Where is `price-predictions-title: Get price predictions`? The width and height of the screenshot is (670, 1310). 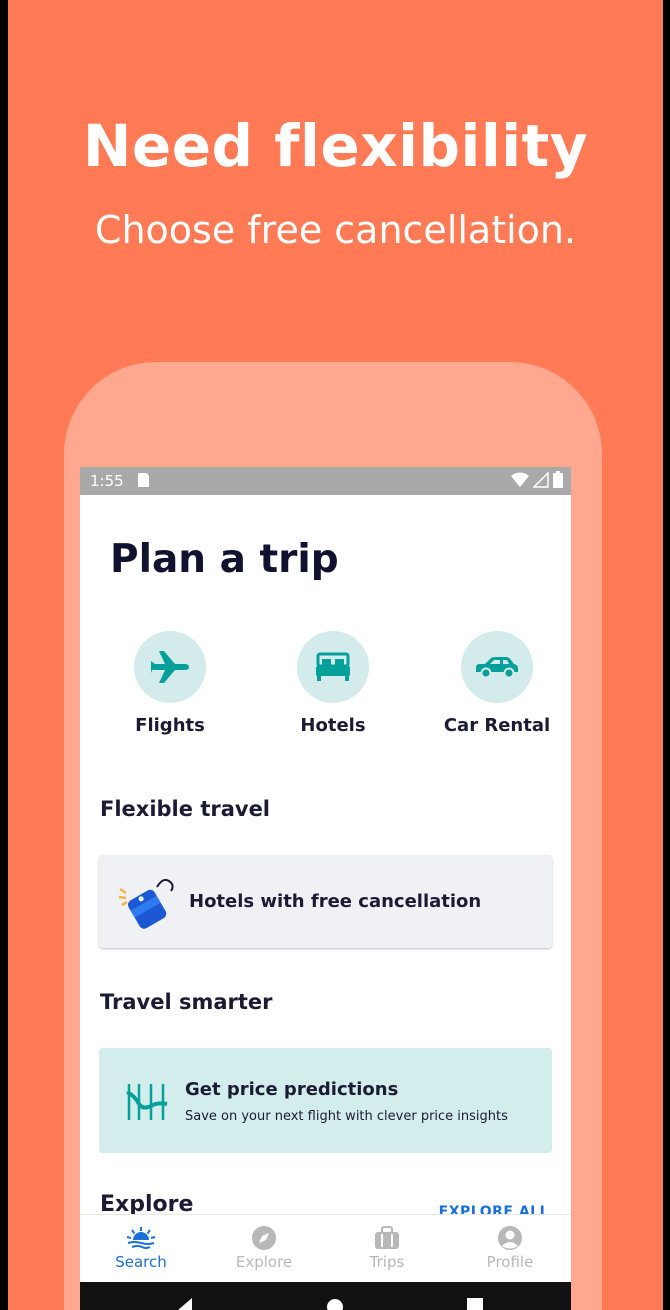 price-predictions-title: Get price predictions is located at coordinates (292, 1089).